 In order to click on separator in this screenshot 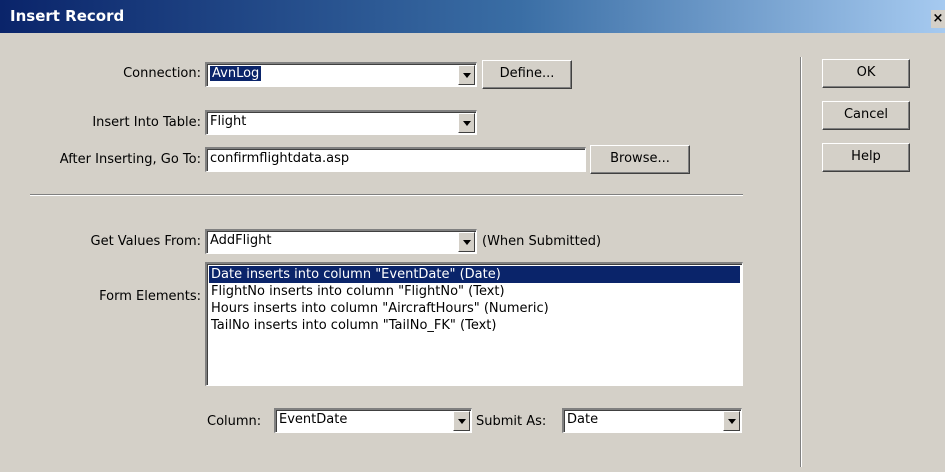, I will do `click(386, 195)`.